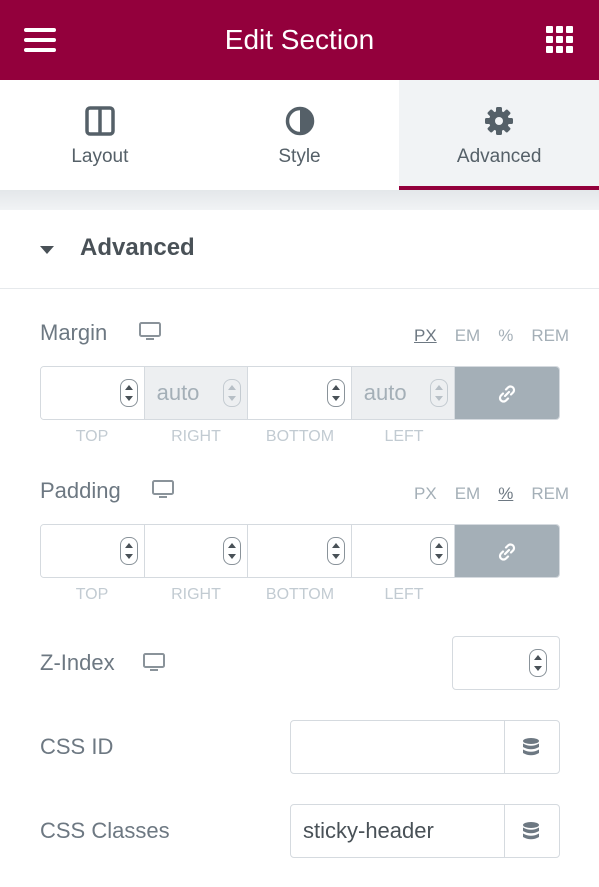 This screenshot has height=887, width=599. I want to click on tab-layout: Layout, so click(100, 135).